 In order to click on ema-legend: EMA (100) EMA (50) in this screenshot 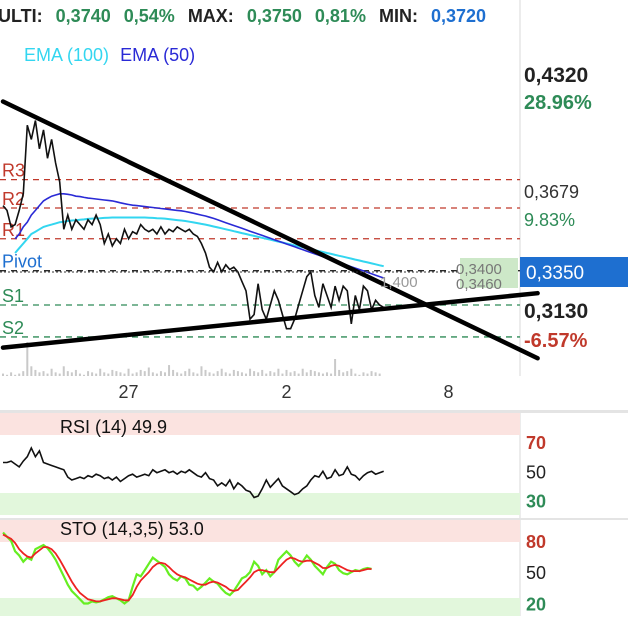, I will do `click(109, 55)`.